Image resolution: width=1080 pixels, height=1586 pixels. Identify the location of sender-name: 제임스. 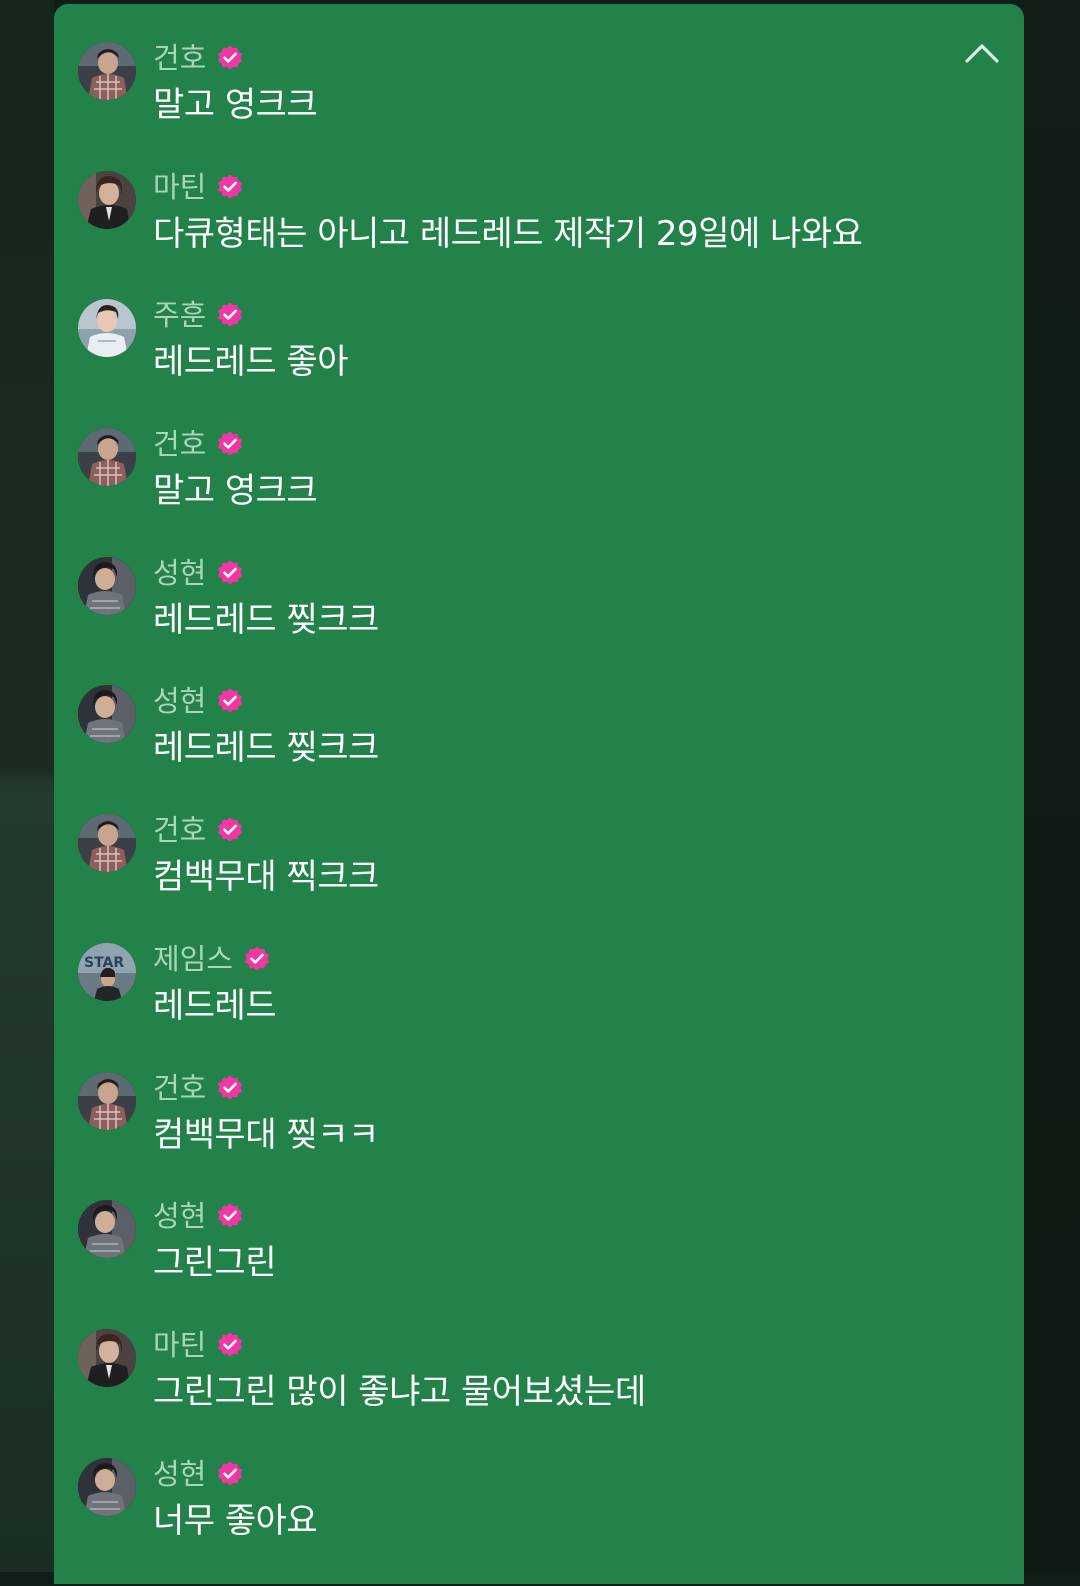
(193, 959).